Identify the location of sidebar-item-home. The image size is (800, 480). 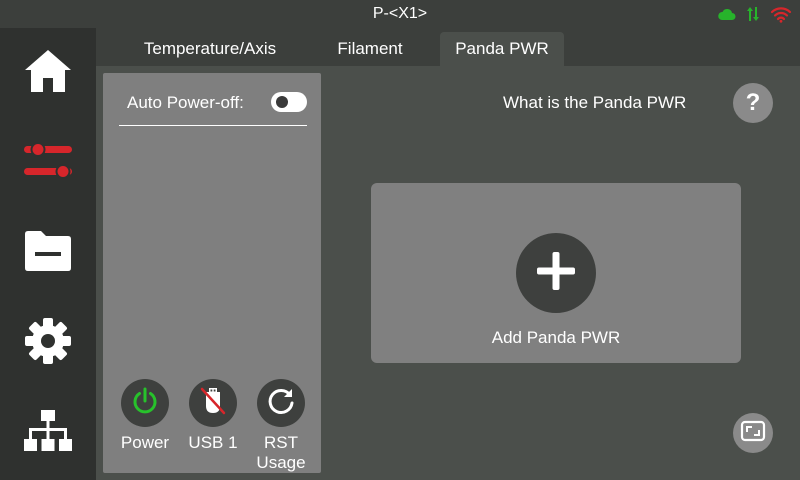
(48, 73).